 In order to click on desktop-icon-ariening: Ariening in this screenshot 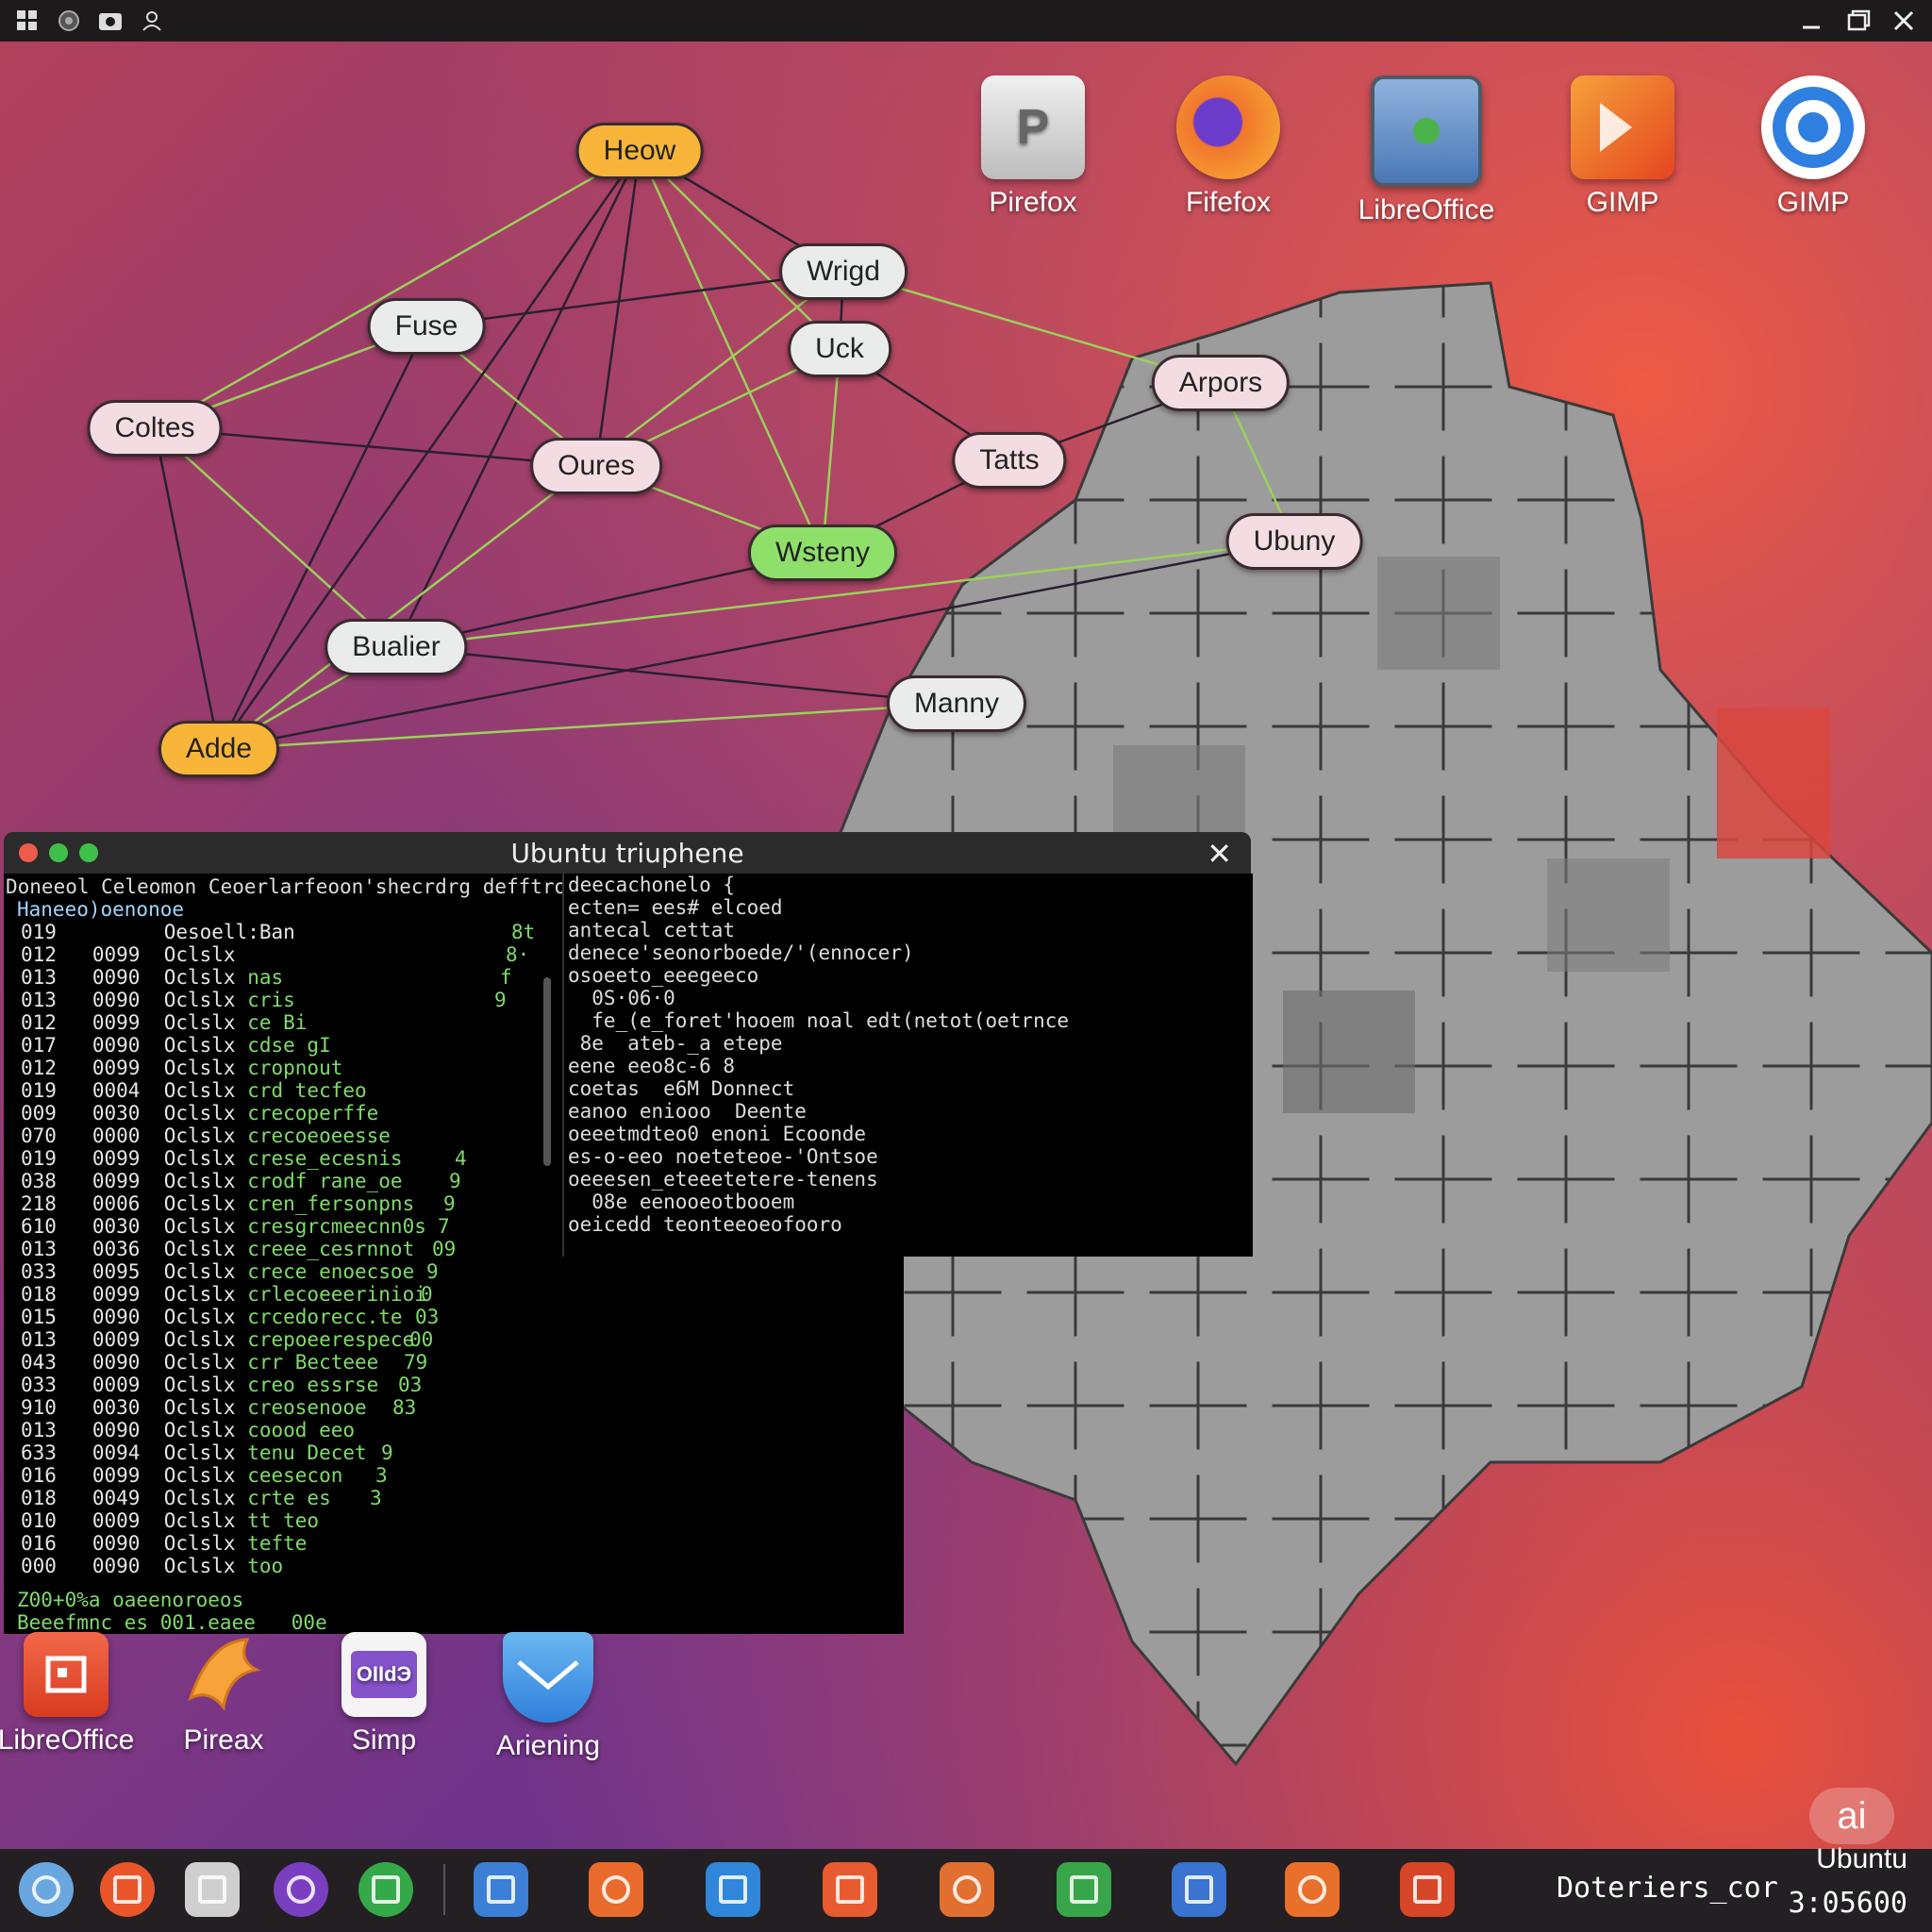, I will do `click(548, 1697)`.